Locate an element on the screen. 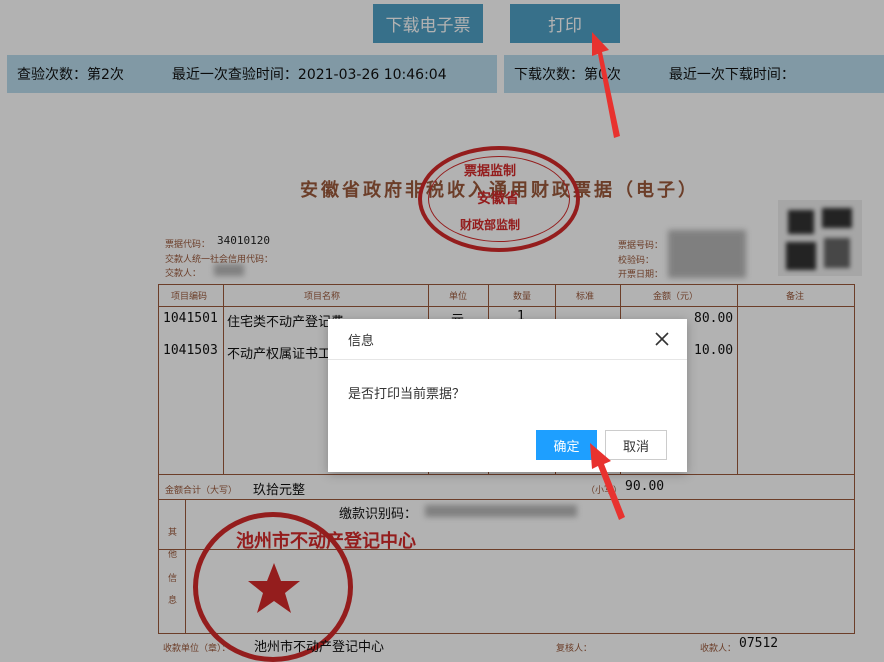  annotation-arrows is located at coordinates (607, 276).